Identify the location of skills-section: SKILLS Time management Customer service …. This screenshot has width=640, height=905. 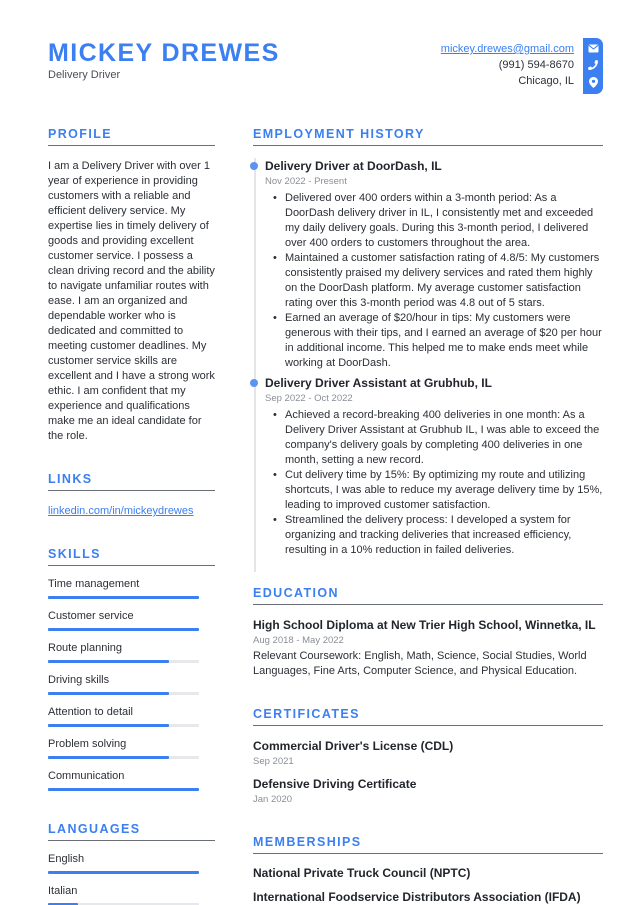
(131, 668).